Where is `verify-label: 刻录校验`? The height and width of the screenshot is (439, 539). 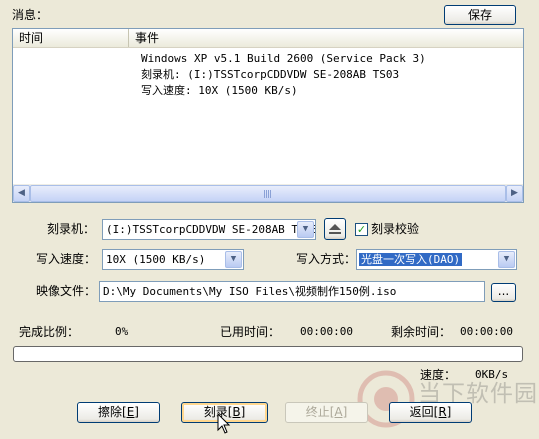
verify-label: 刻录校验 is located at coordinates (395, 229).